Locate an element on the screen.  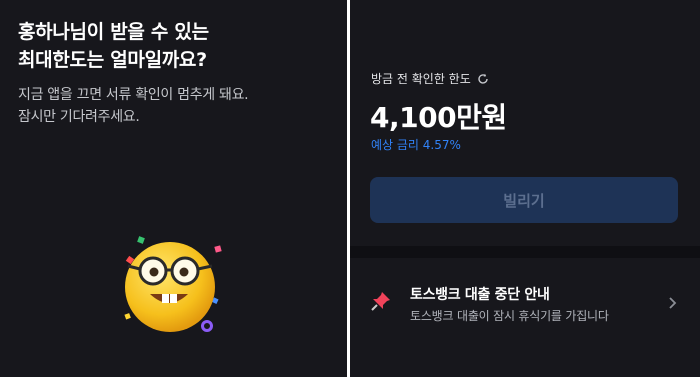
limit-label-row: 방금 전 확인한 한도 is located at coordinates (430, 78).